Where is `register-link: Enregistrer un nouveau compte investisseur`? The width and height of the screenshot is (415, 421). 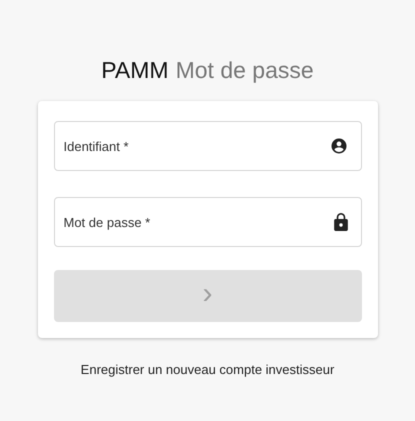
register-link: Enregistrer un nouveau compte investisseur is located at coordinates (207, 369).